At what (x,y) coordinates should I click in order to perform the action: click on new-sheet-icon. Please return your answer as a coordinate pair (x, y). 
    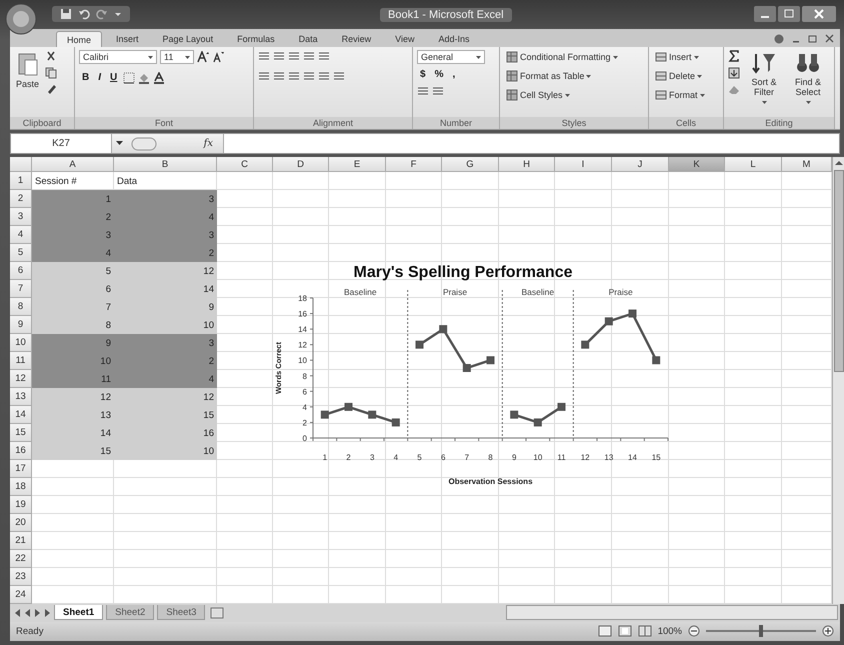
    Looking at the image, I should click on (217, 612).